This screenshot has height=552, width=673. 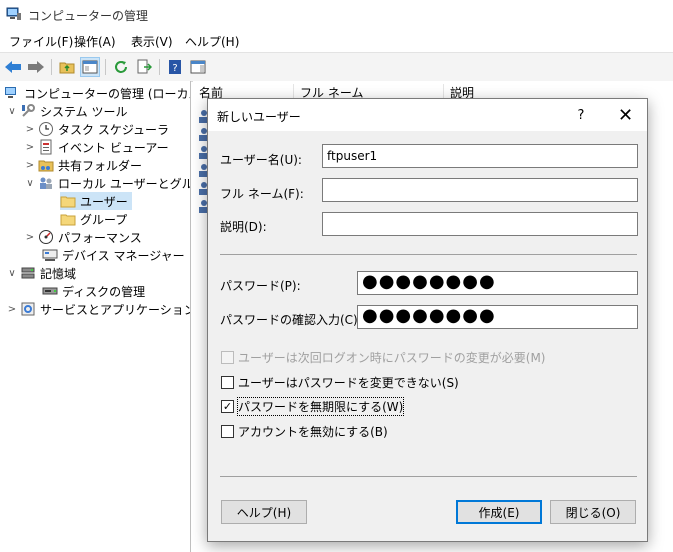 I want to click on export-list-button, so click(x=144, y=67).